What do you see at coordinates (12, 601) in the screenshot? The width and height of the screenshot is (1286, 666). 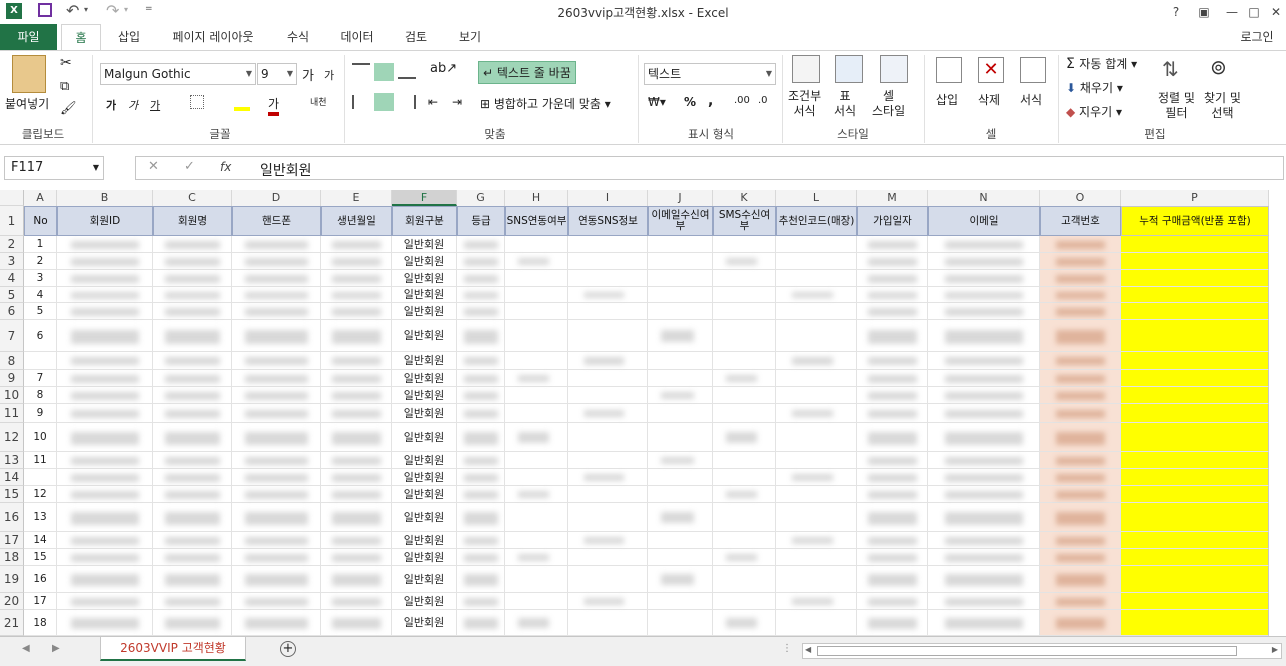 I see `row-header: 20` at bounding box center [12, 601].